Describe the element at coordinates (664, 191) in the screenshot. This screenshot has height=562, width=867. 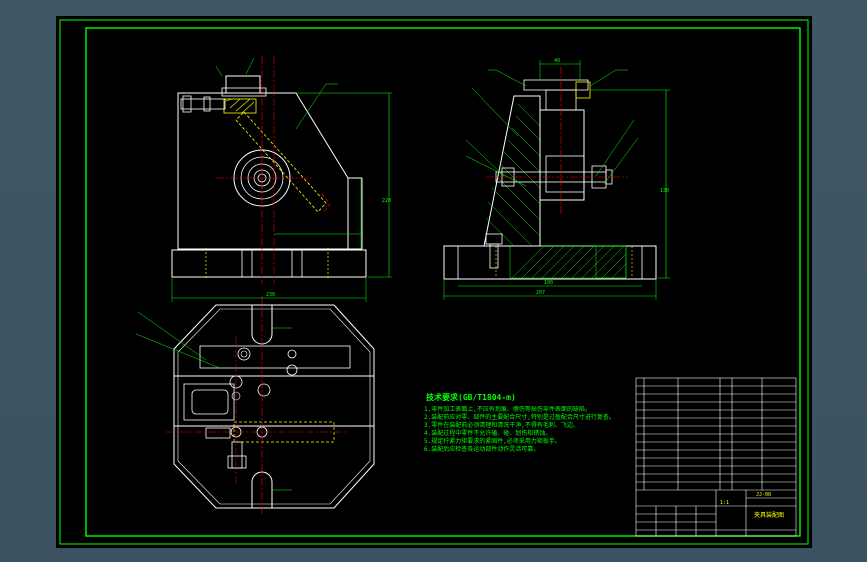
I see `dim-side-height: 130` at that location.